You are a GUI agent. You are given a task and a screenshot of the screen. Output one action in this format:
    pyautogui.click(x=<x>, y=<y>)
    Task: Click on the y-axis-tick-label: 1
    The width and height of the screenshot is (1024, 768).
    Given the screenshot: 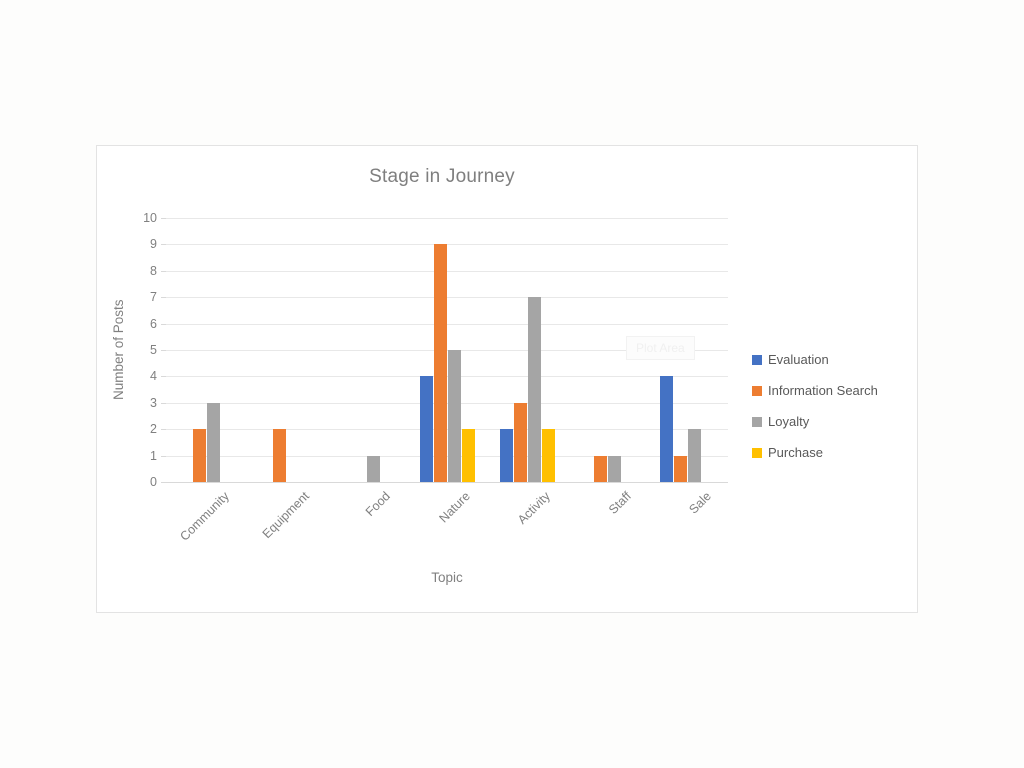 What is the action you would take?
    pyautogui.click(x=153, y=455)
    